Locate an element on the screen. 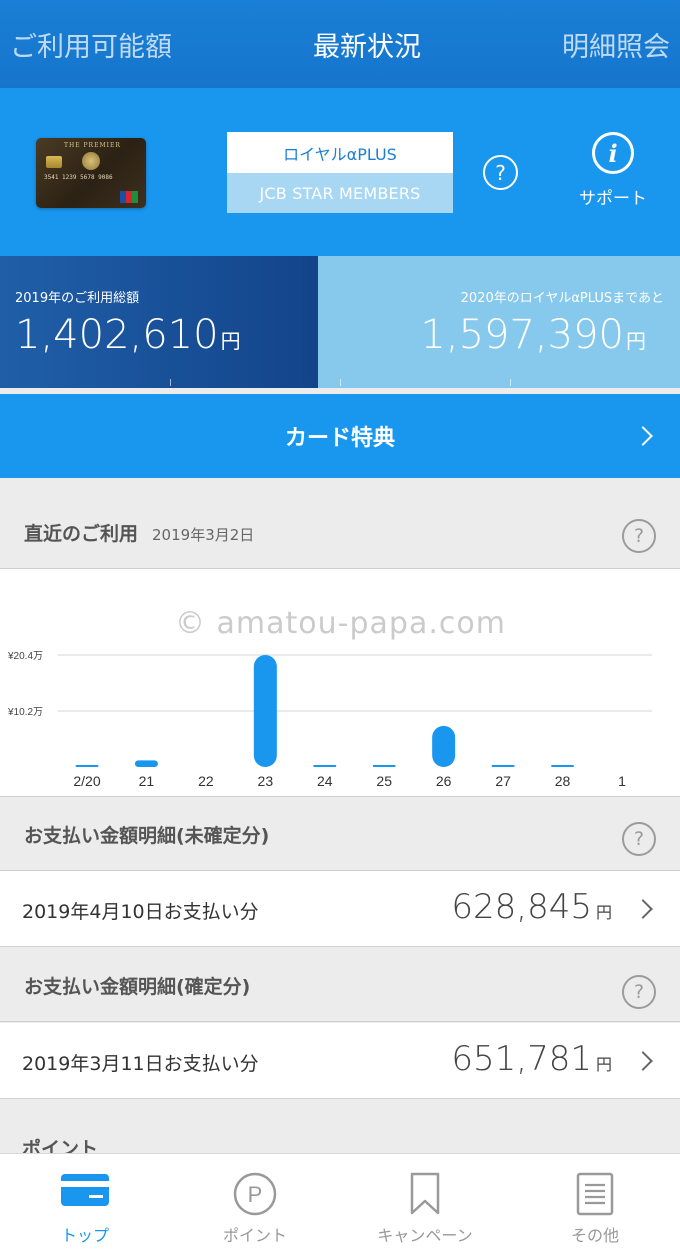 The image size is (680, 1257). card-benefits-label: カード特典 is located at coordinates (339, 438).